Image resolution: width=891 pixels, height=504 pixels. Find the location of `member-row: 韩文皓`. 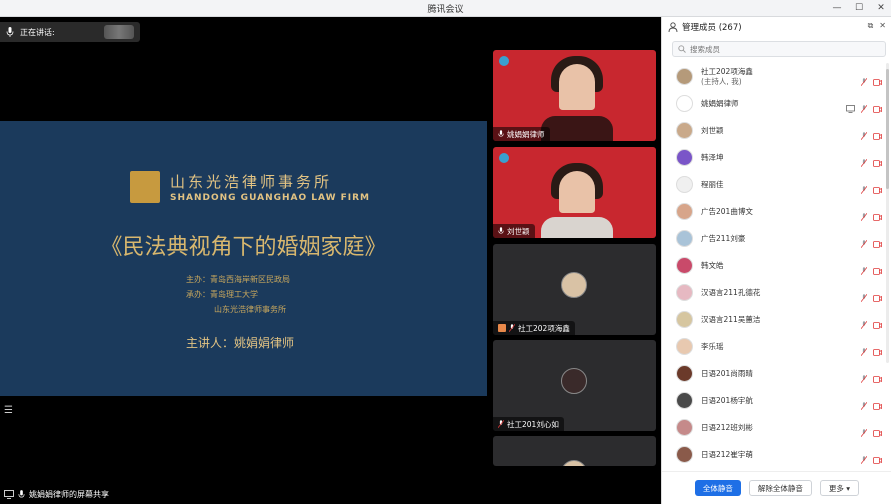

member-row: 韩文皓 is located at coordinates (776, 265).